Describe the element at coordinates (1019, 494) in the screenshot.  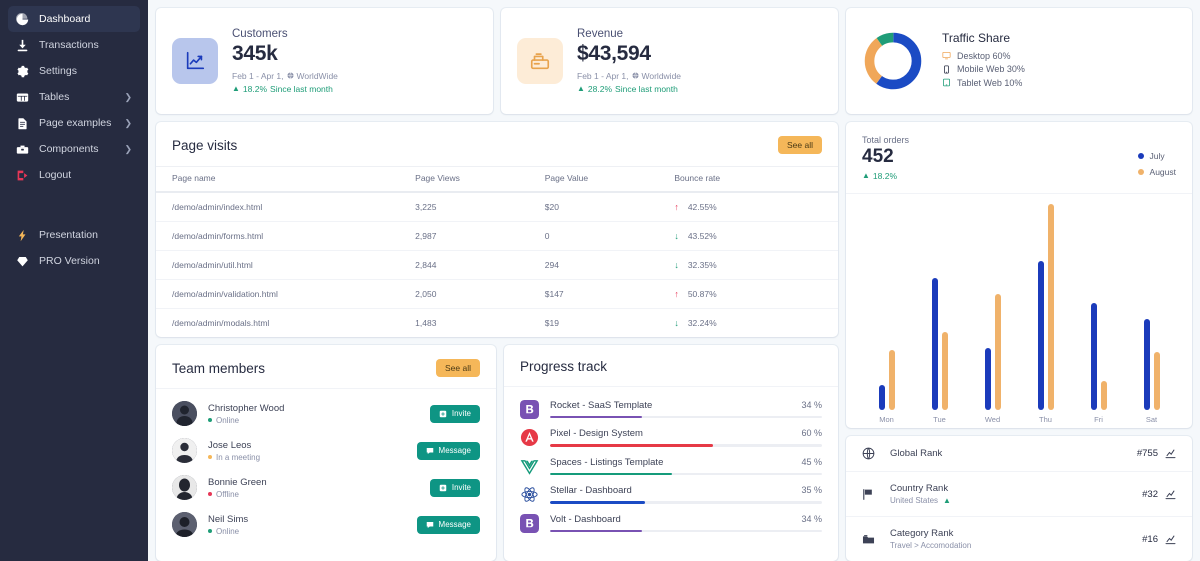
I see `ranking-row-country: Country Rank United States ▲ #32` at that location.